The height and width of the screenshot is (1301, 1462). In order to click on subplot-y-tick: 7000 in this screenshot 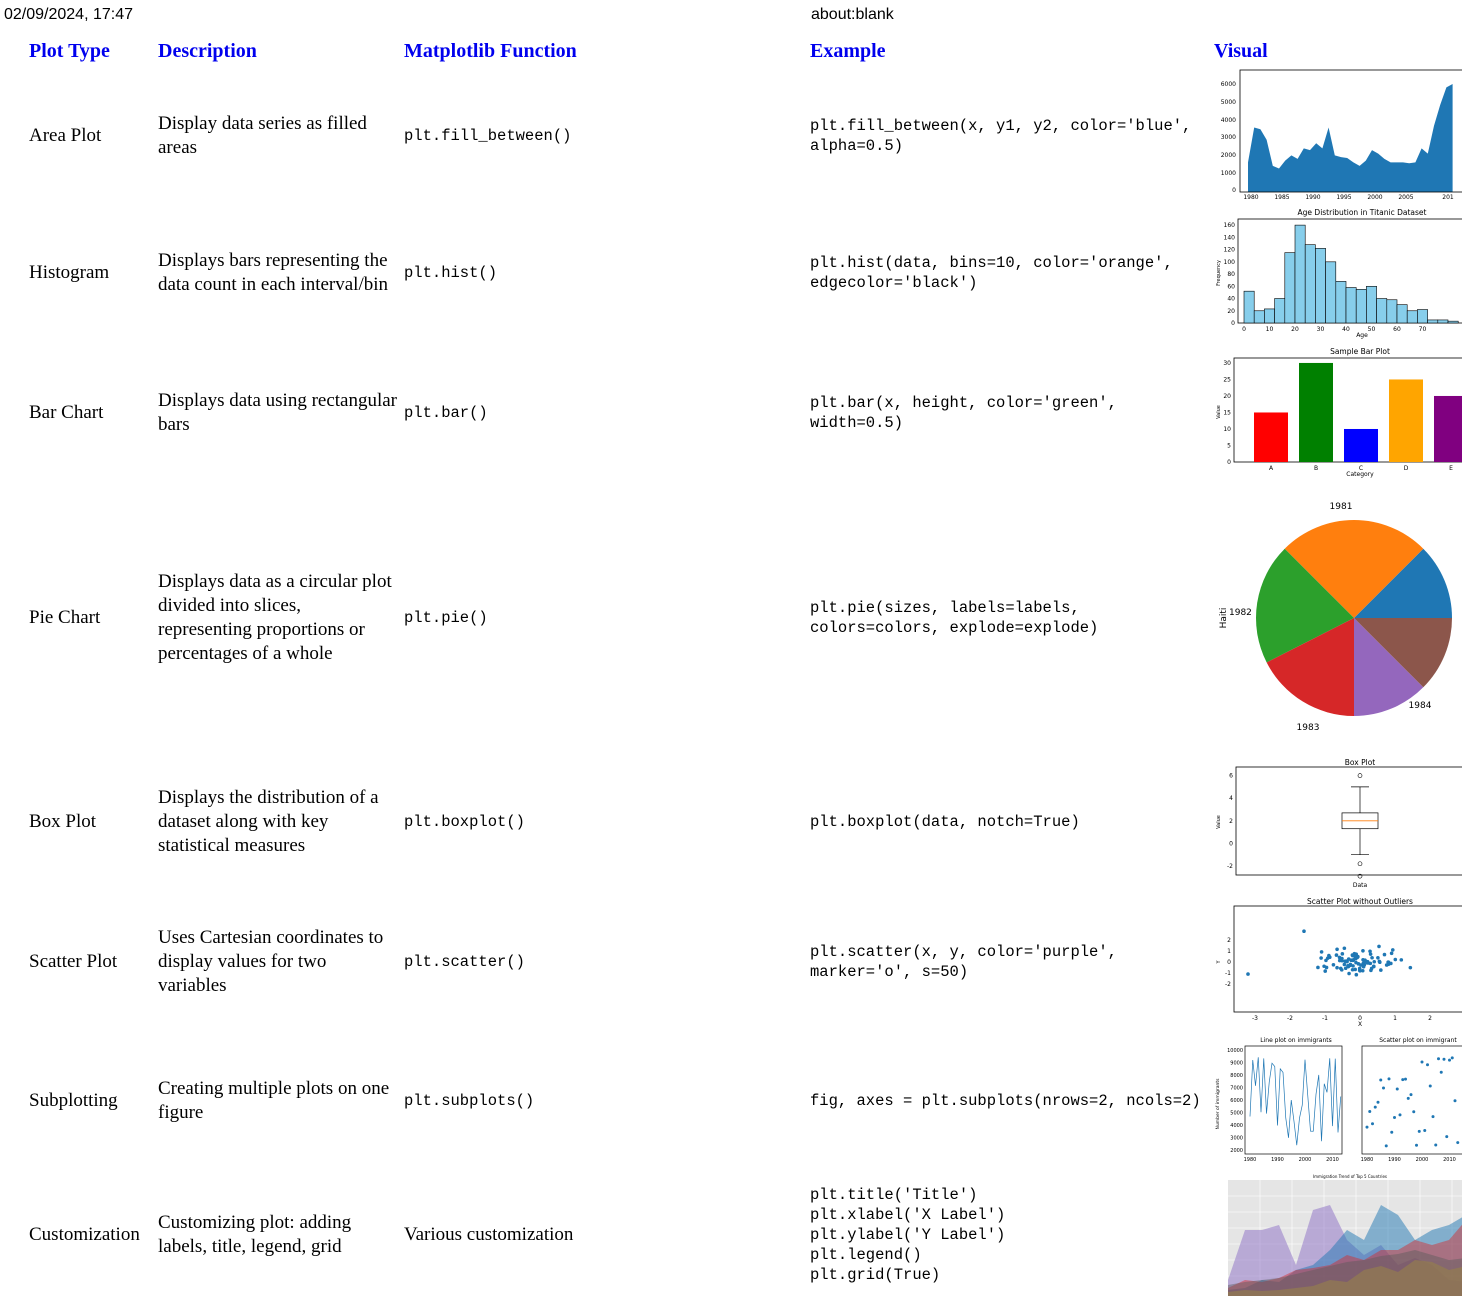, I will do `click(1236, 1089)`.